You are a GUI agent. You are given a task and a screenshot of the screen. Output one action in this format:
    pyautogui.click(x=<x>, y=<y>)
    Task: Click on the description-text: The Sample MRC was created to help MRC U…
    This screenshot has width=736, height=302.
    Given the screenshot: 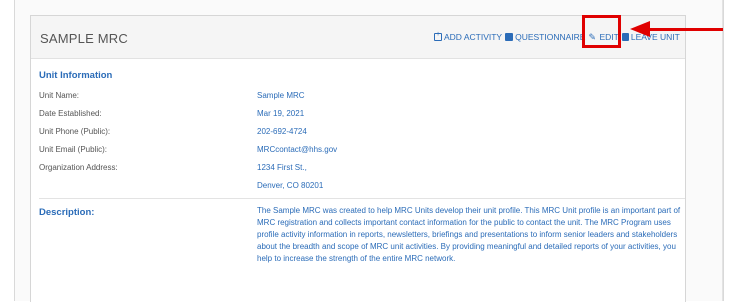 What is the action you would take?
    pyautogui.click(x=469, y=234)
    